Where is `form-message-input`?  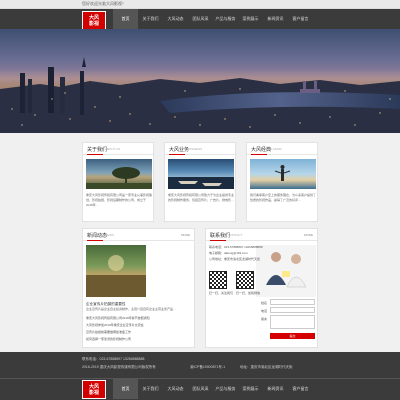 form-message-input is located at coordinates (292, 322).